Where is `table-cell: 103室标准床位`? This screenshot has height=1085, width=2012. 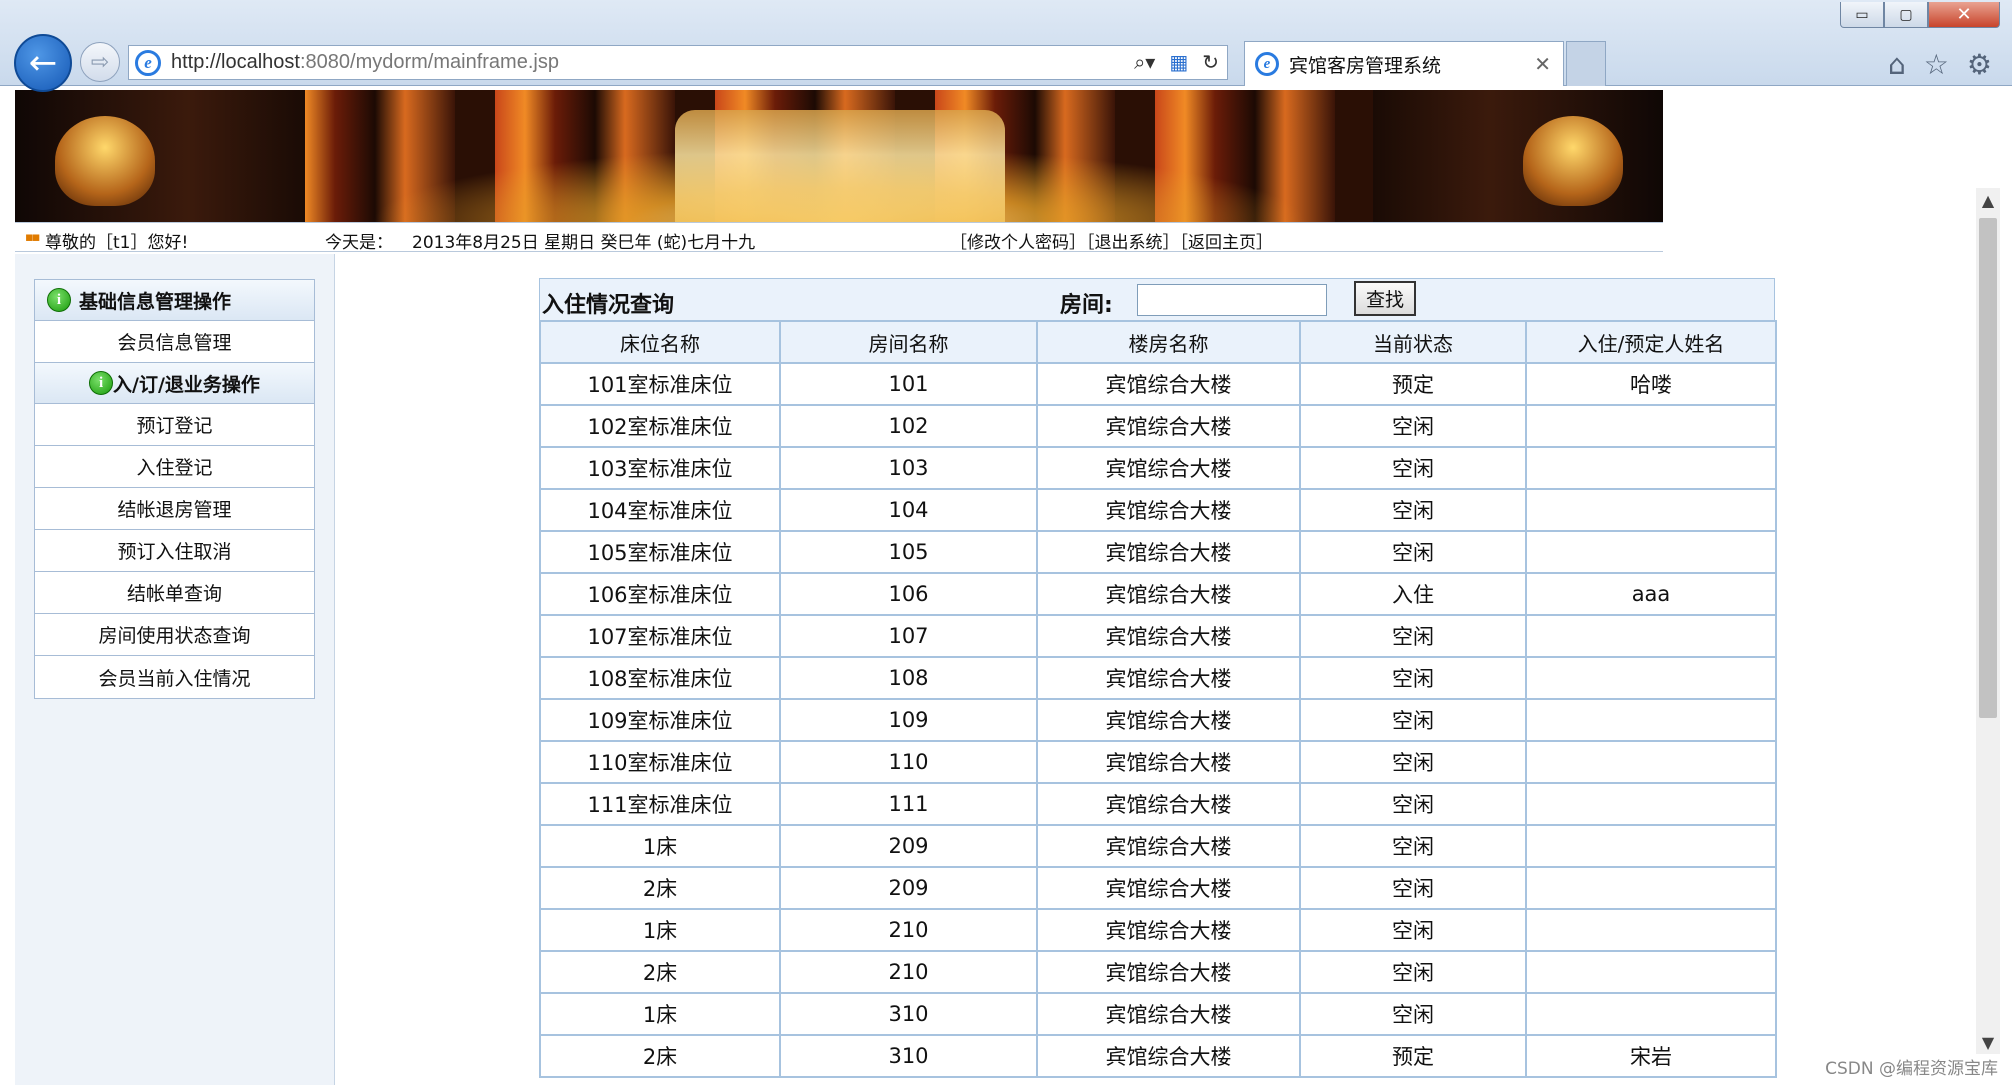
table-cell: 103室标准床位 is located at coordinates (660, 468).